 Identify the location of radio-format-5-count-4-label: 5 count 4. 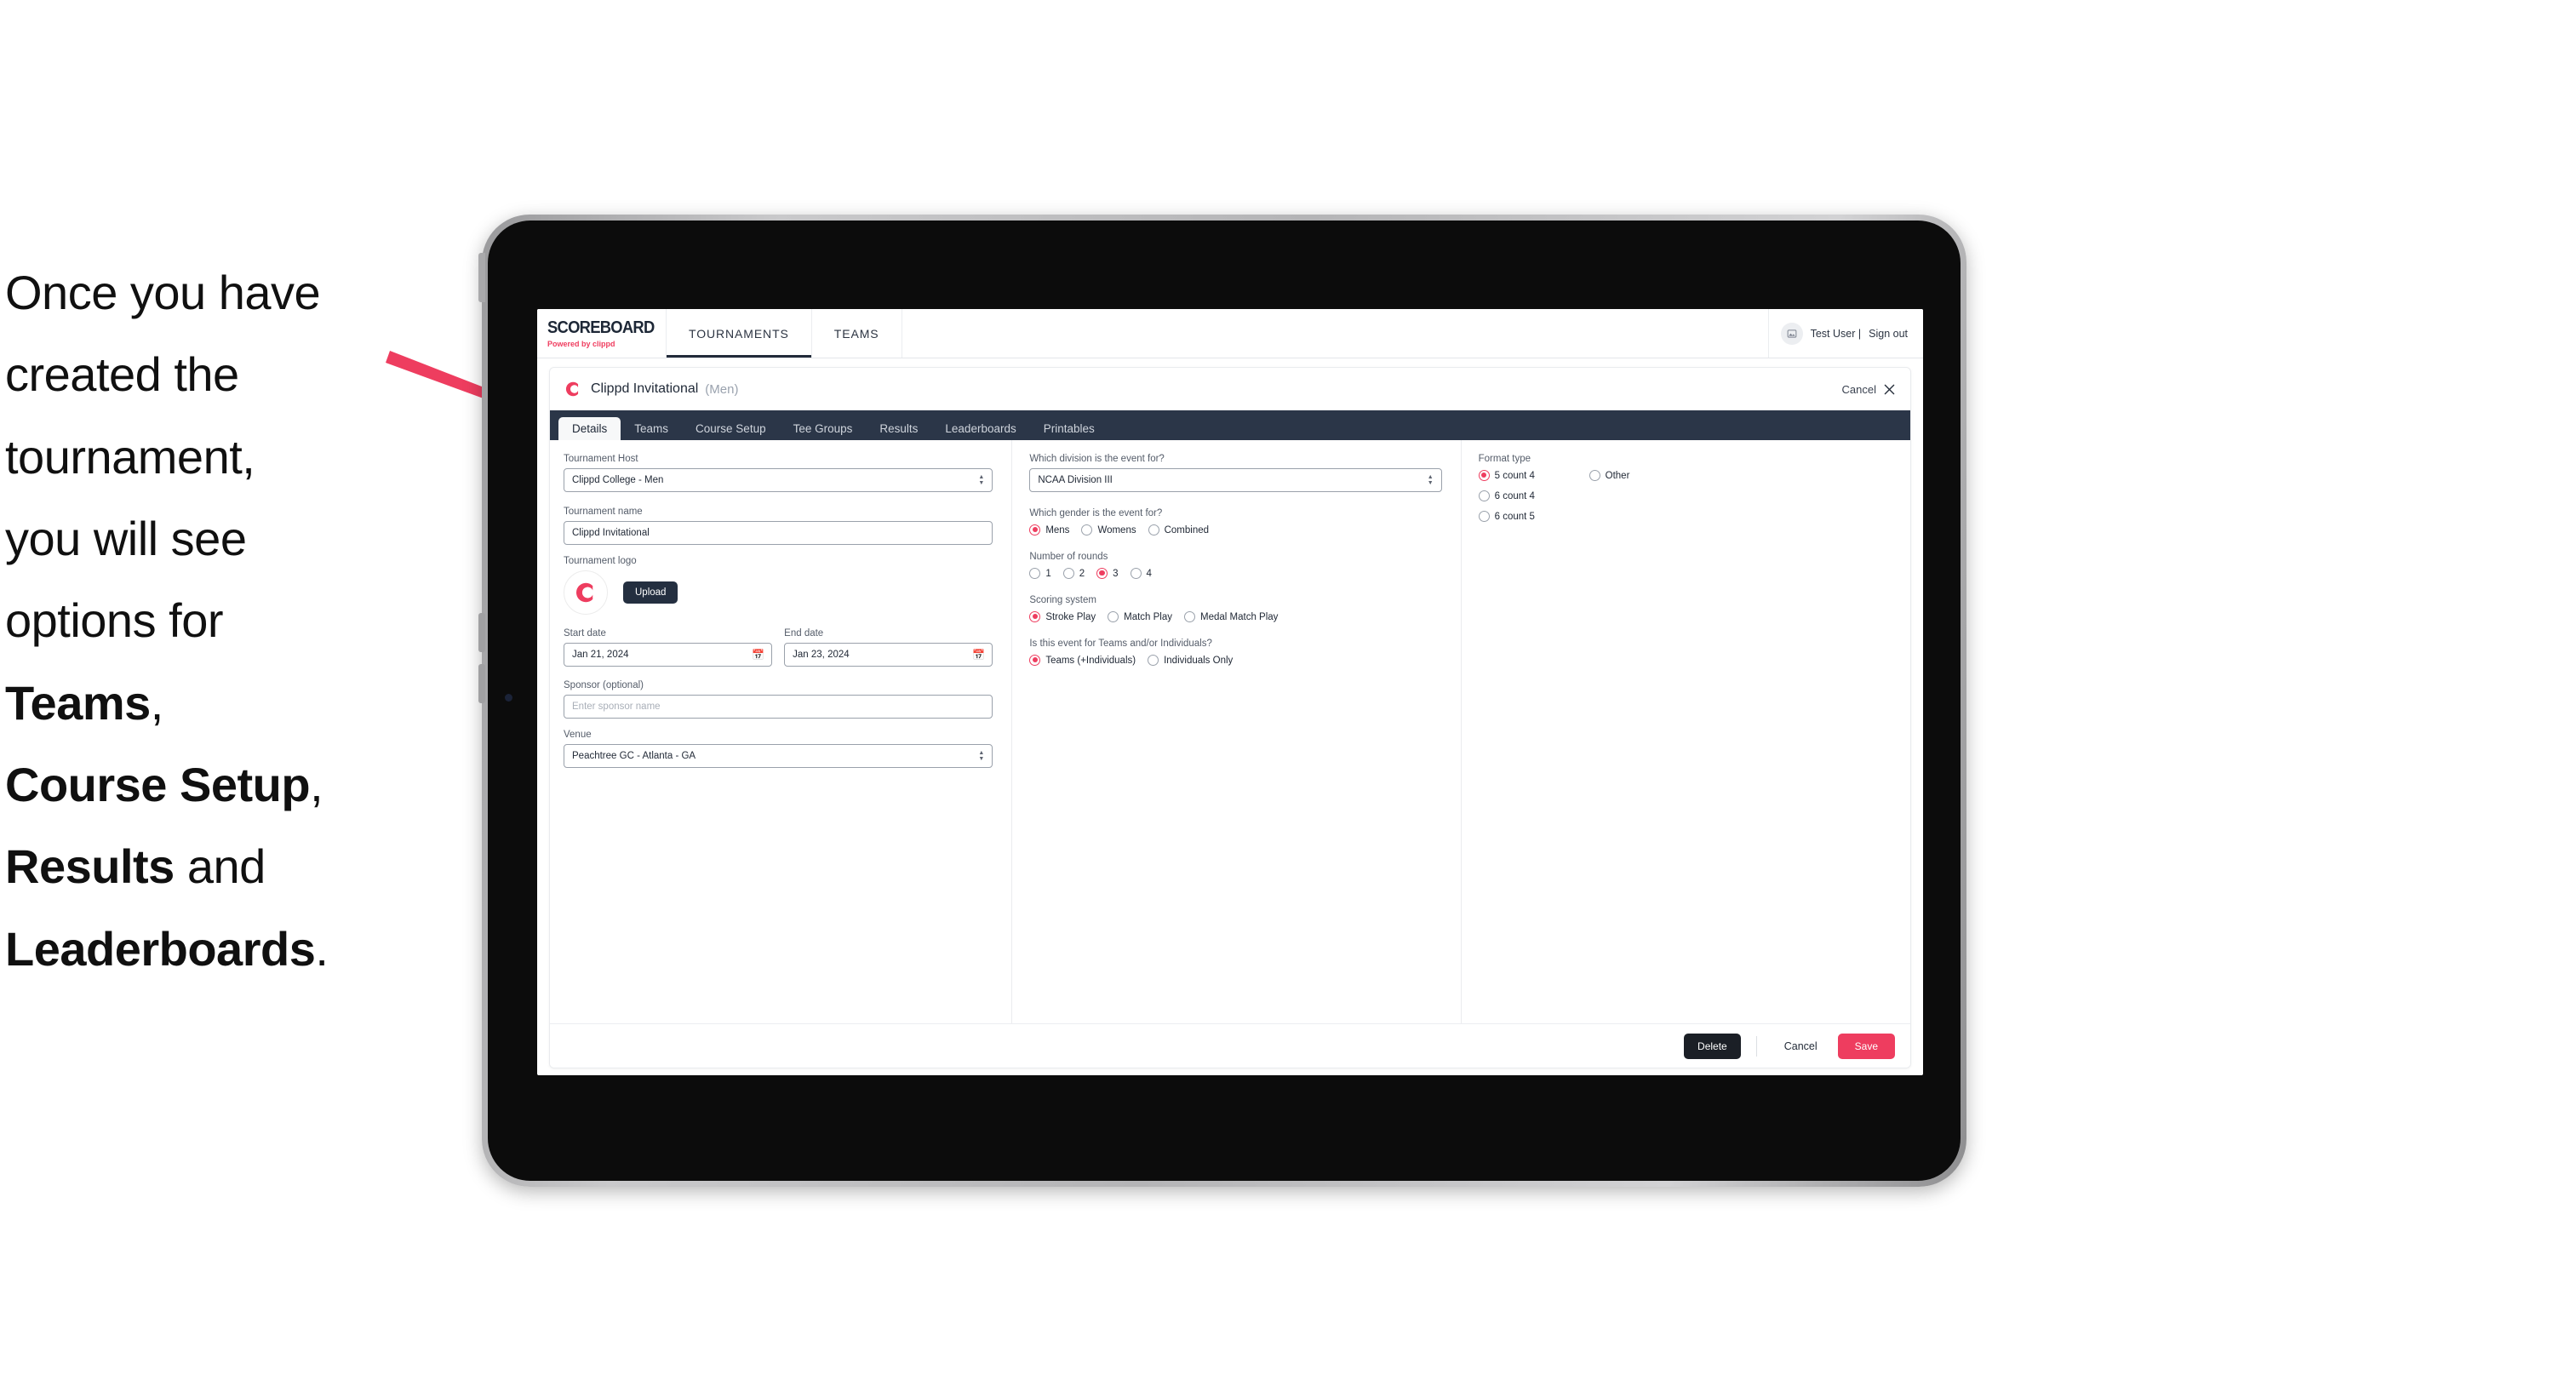
(1514, 475).